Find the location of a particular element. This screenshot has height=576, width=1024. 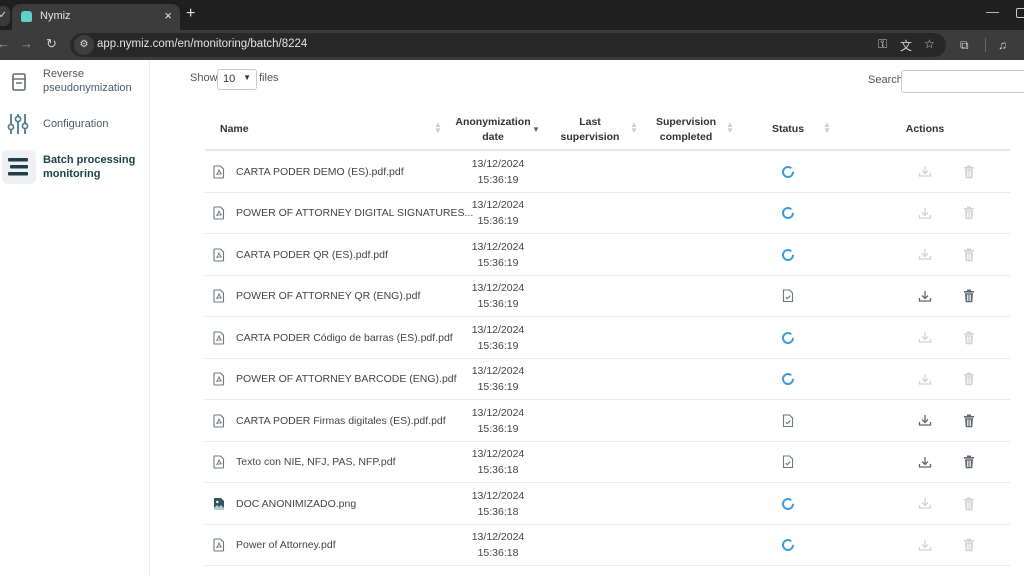

forward-icon: → is located at coordinates (26, 43).